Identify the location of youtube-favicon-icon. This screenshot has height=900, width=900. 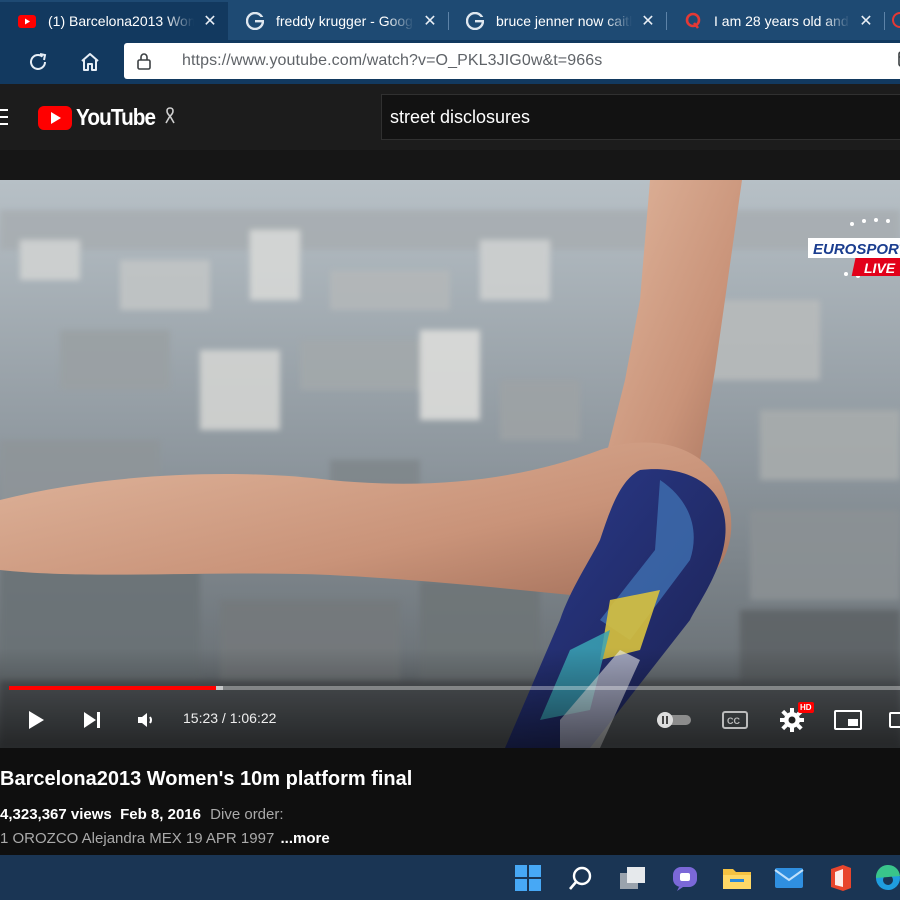
(27, 21).